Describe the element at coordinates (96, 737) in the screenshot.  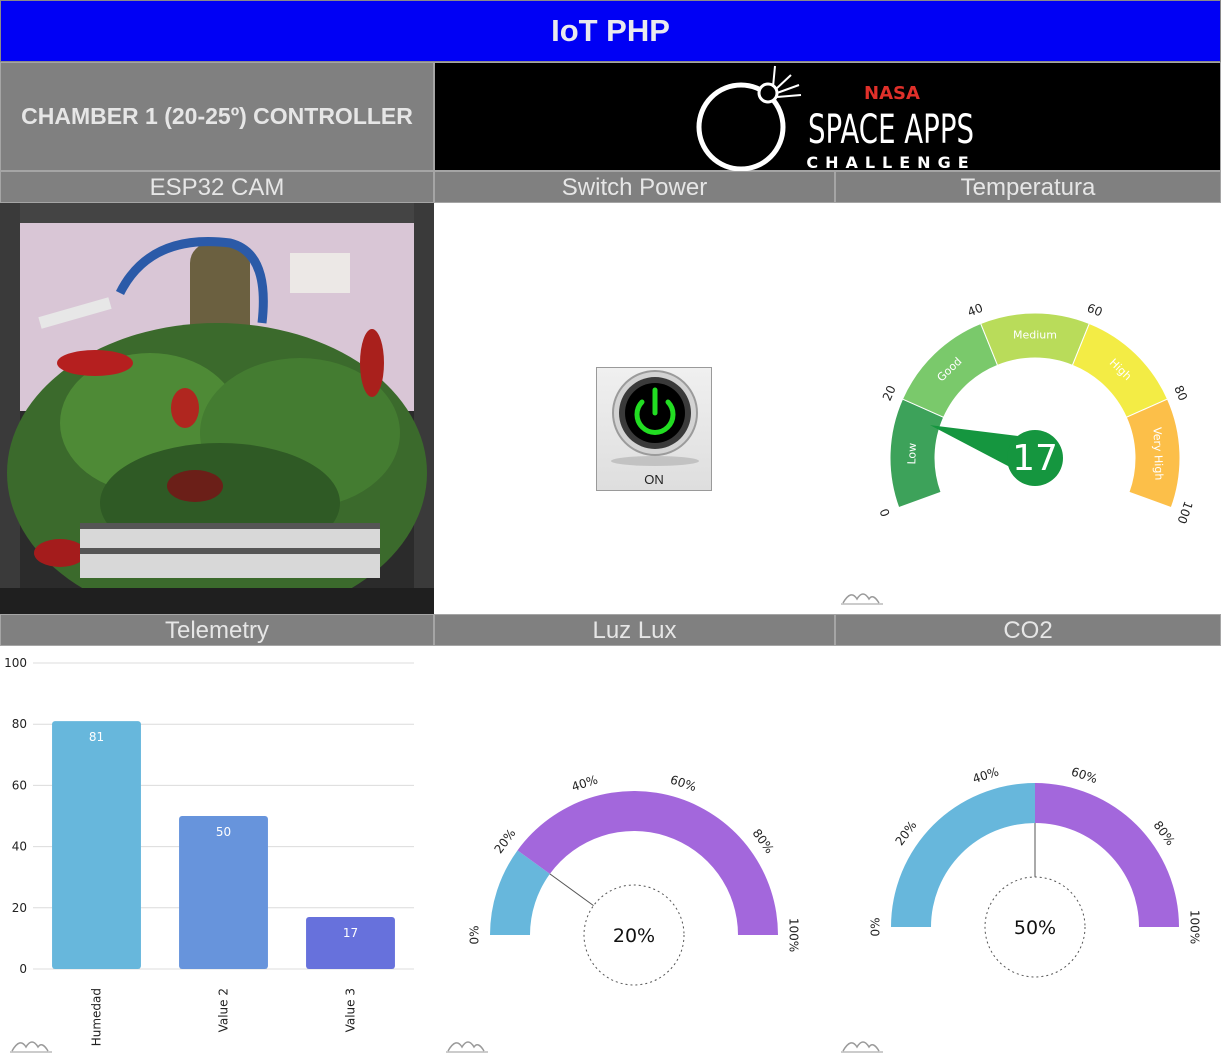
I see `bar-value-label: 81` at that location.